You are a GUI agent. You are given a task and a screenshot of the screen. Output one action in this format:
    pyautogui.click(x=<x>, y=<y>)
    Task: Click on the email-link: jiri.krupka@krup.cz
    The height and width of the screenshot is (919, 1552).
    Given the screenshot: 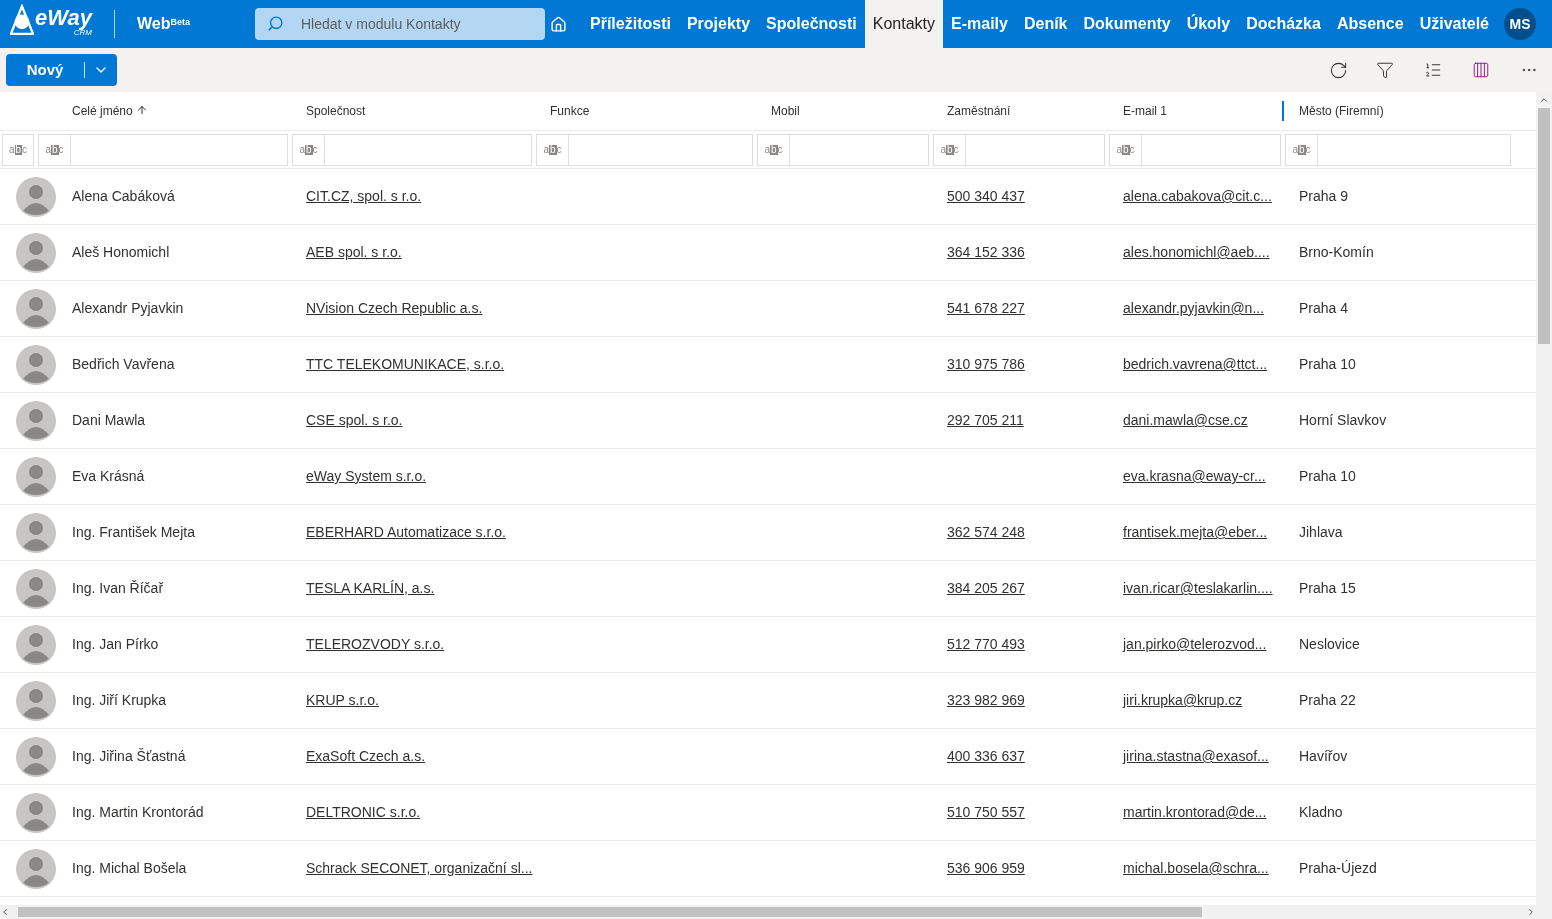 What is the action you would take?
    pyautogui.click(x=1183, y=700)
    